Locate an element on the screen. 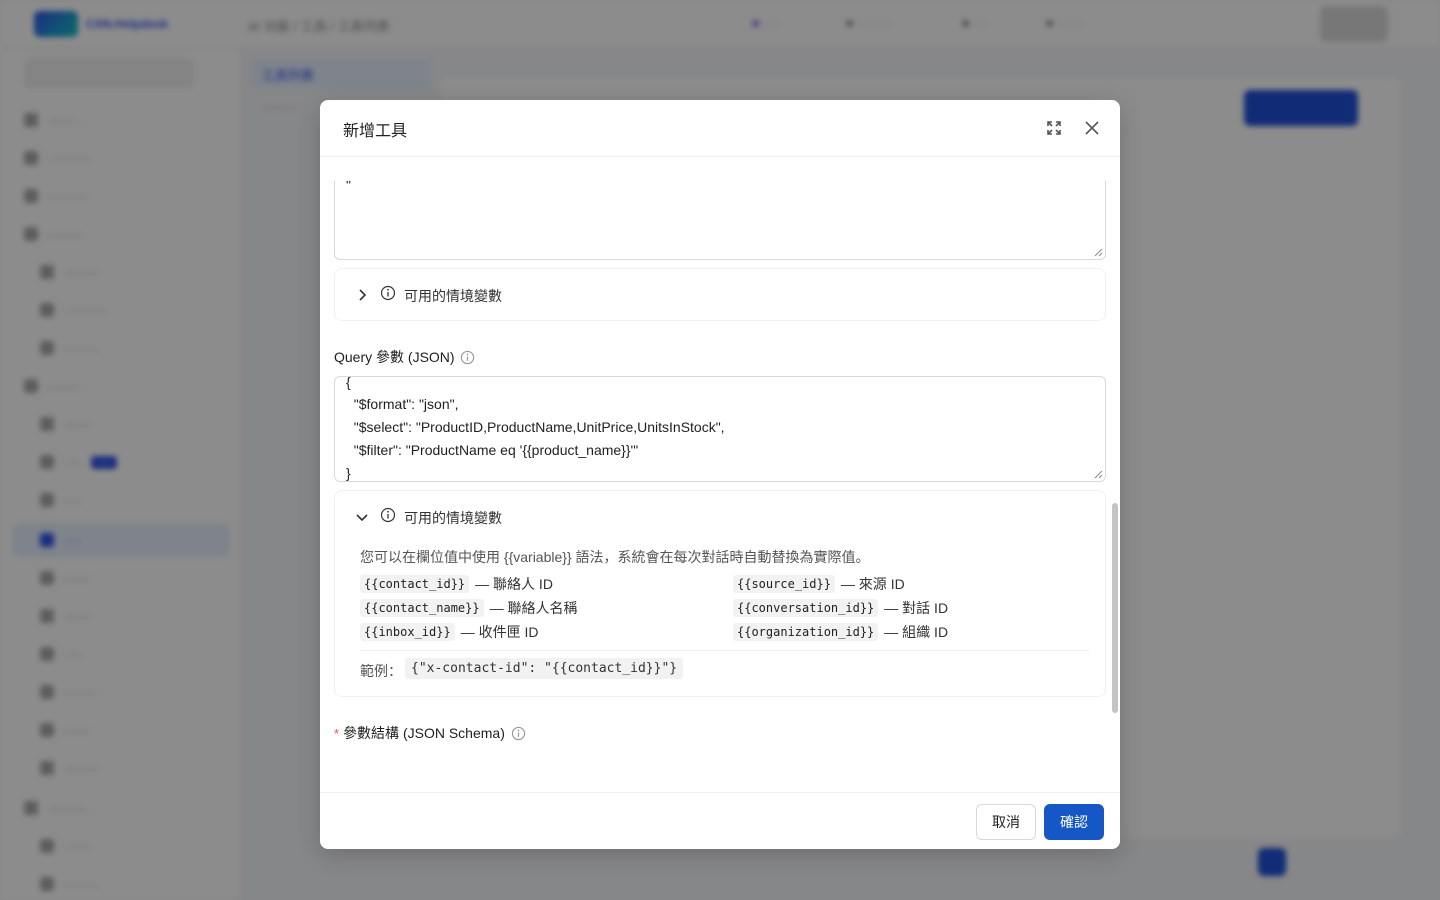 The height and width of the screenshot is (900, 1440). var-contact-id: {{contact_id}} — 聯絡人 ID is located at coordinates (456, 584).